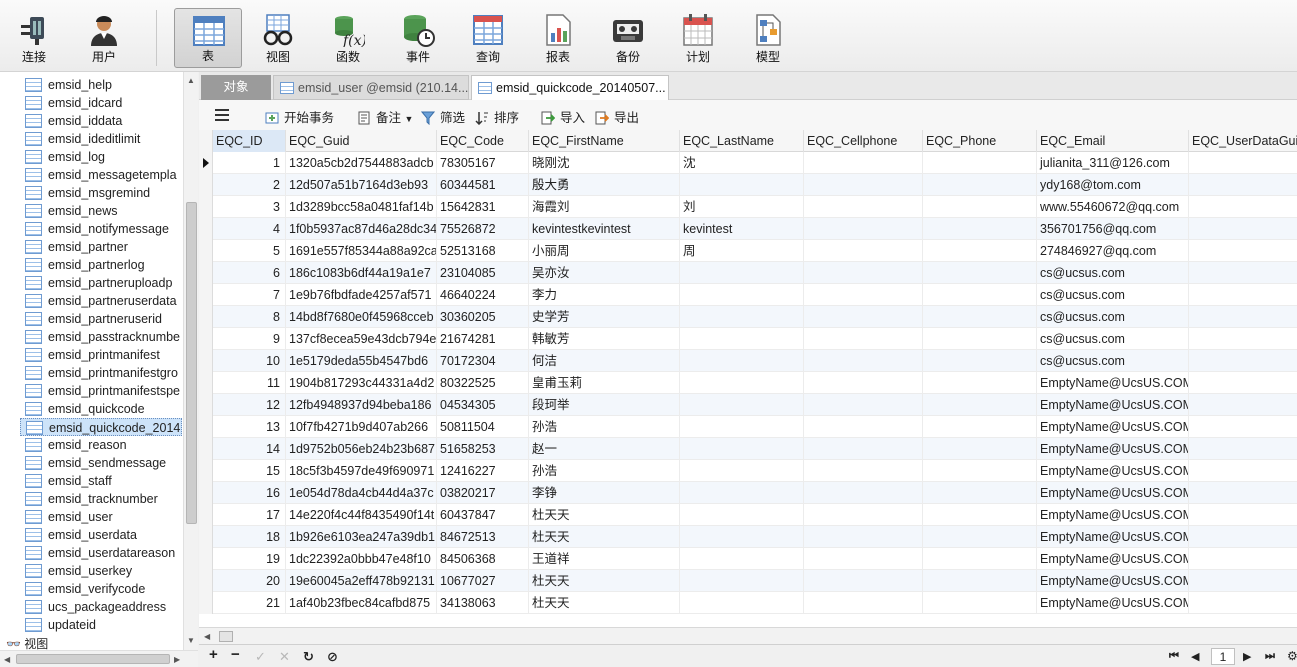 The width and height of the screenshot is (1297, 667). I want to click on cell-eqc-firstname: 段珂举, so click(604, 405).